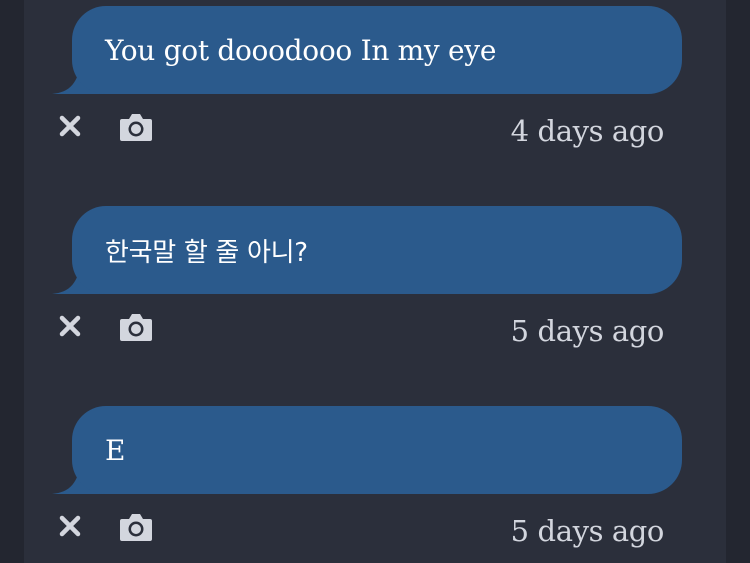 This screenshot has width=750, height=563. Describe the element at coordinates (587, 131) in the screenshot. I see `message-timestamp: 4 days ago` at that location.